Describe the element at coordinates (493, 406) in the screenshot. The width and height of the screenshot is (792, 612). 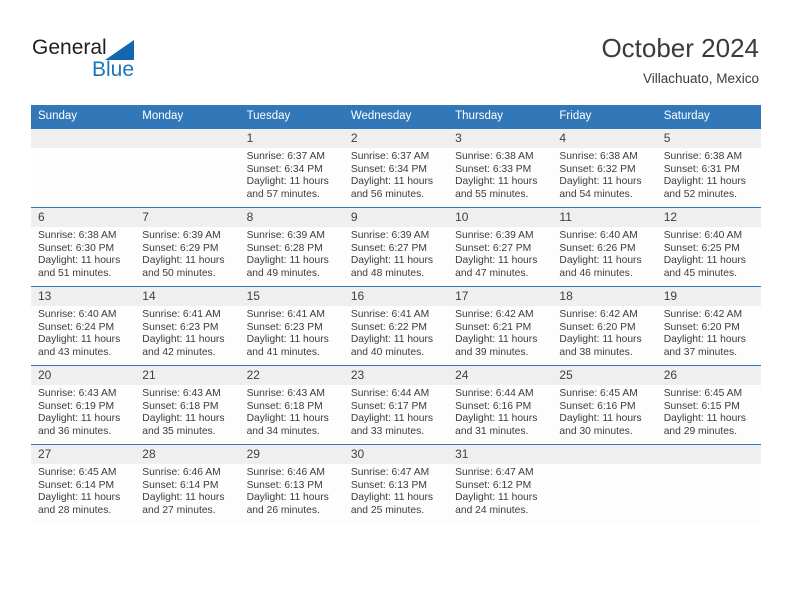
I see `sunset-time: Sunset: 6:16 PM` at that location.